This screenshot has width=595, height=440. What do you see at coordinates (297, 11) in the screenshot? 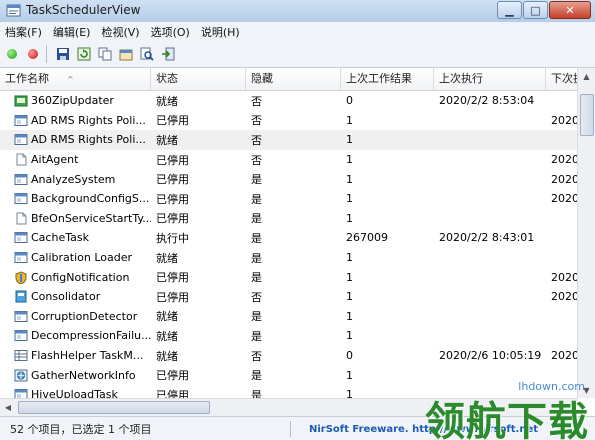
I see `title-bar: TaskSchedulerView ▁ □ ✕` at bounding box center [297, 11].